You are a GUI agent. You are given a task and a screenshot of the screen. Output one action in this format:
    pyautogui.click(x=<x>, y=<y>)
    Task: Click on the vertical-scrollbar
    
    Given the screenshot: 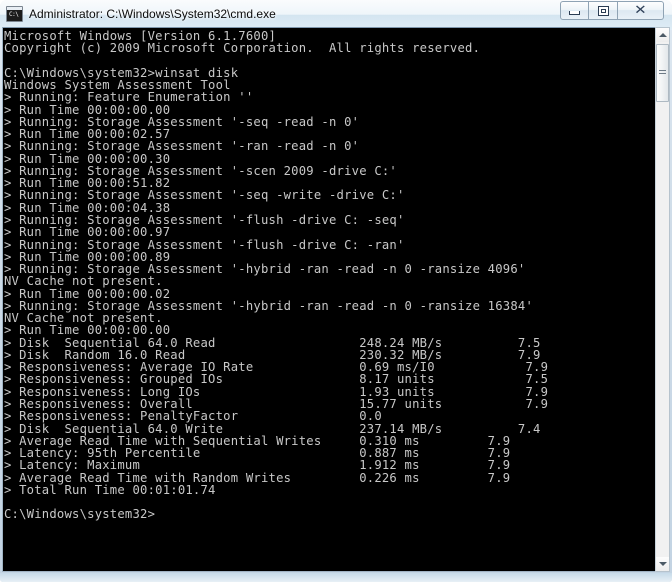 What is the action you would take?
    pyautogui.click(x=662, y=299)
    